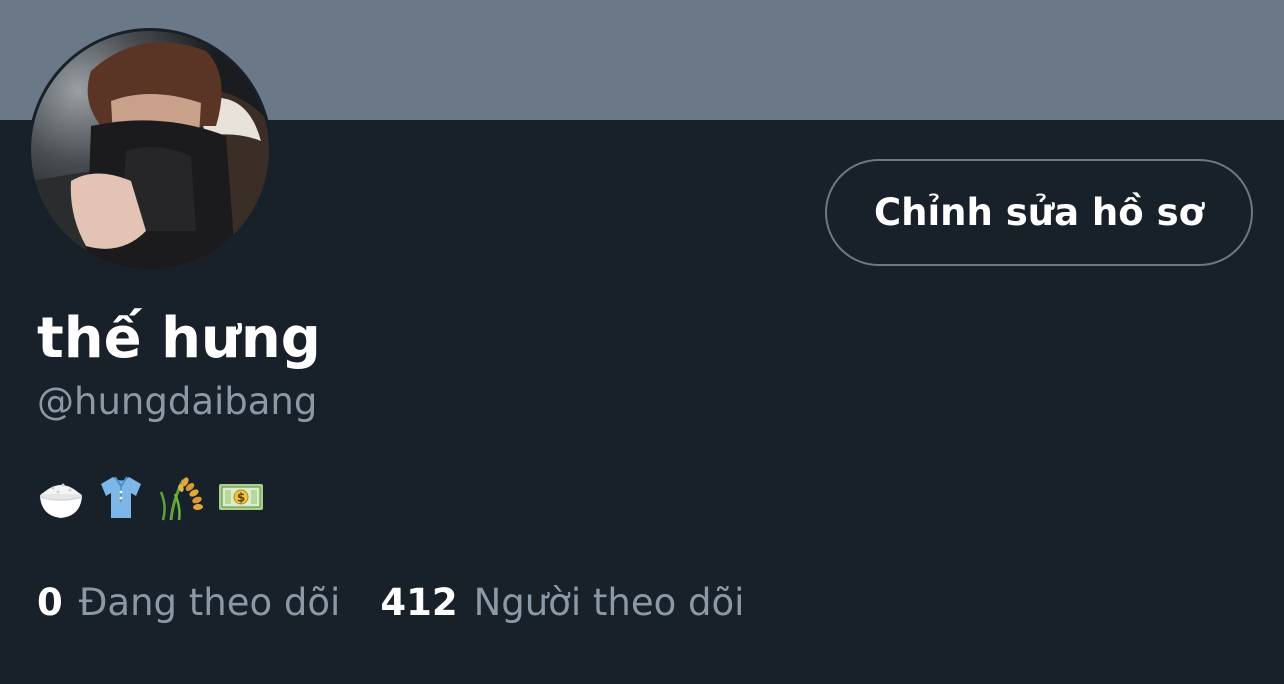  What do you see at coordinates (179, 338) in the screenshot?
I see `display-name: thế hưng` at bounding box center [179, 338].